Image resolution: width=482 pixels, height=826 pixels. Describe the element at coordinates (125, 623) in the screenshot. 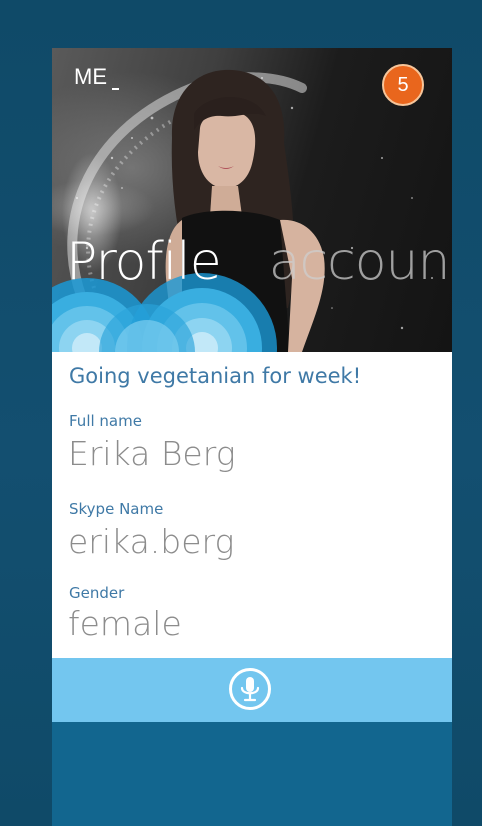

I see `gender-value: female` at that location.